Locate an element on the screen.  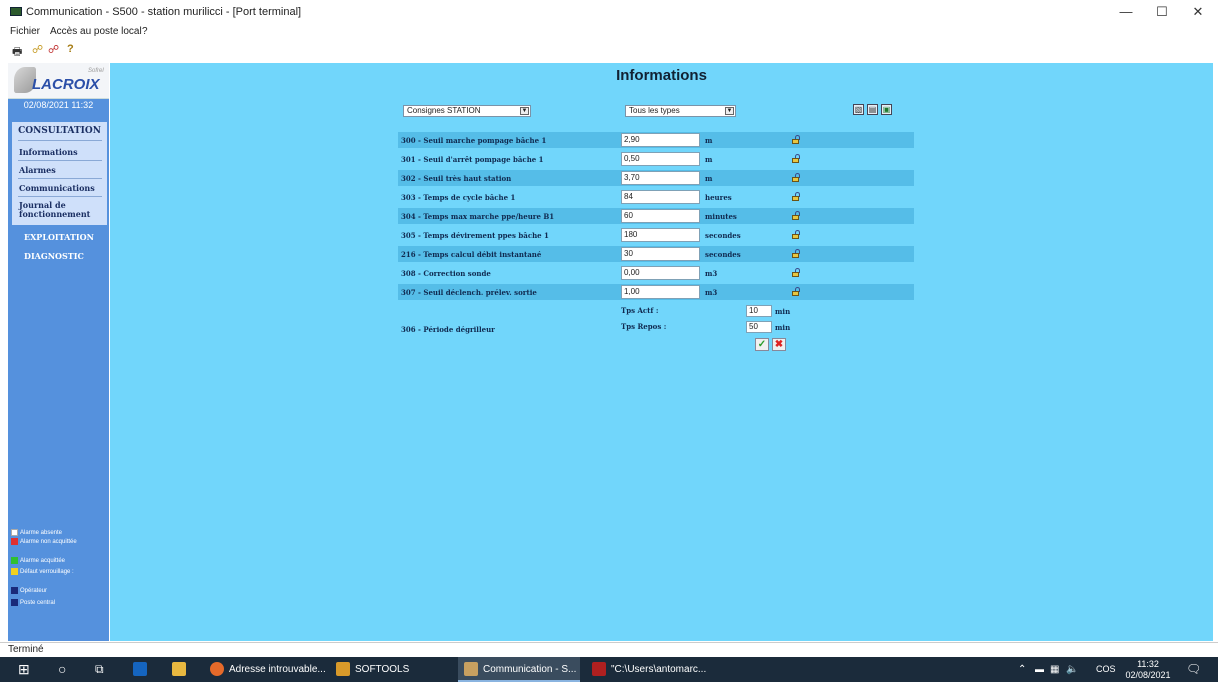
disconnect-icon: ☍ is located at coordinates (53, 49).